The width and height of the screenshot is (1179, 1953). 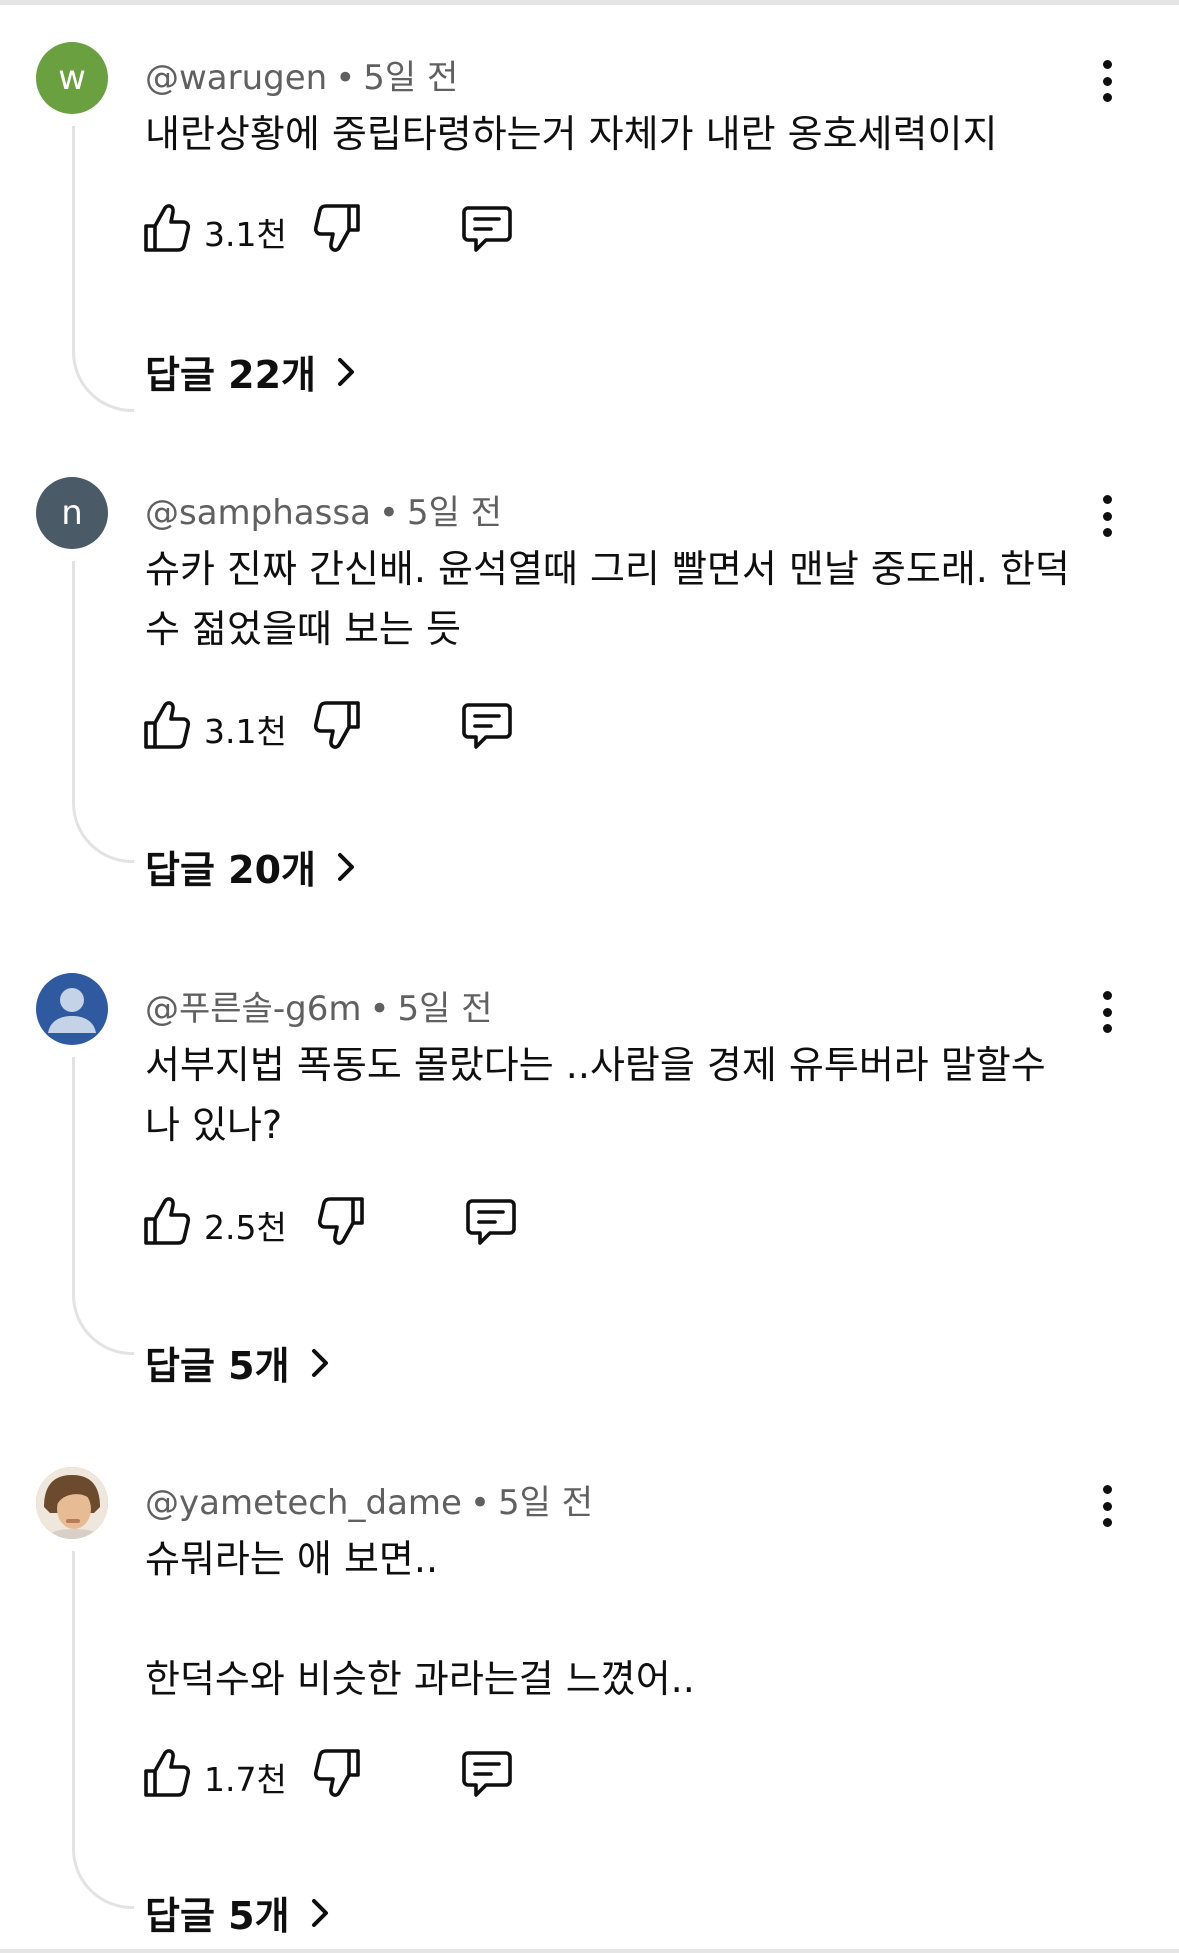 What do you see at coordinates (303, 1503) in the screenshot?
I see `author-name: @yametech_dame` at bounding box center [303, 1503].